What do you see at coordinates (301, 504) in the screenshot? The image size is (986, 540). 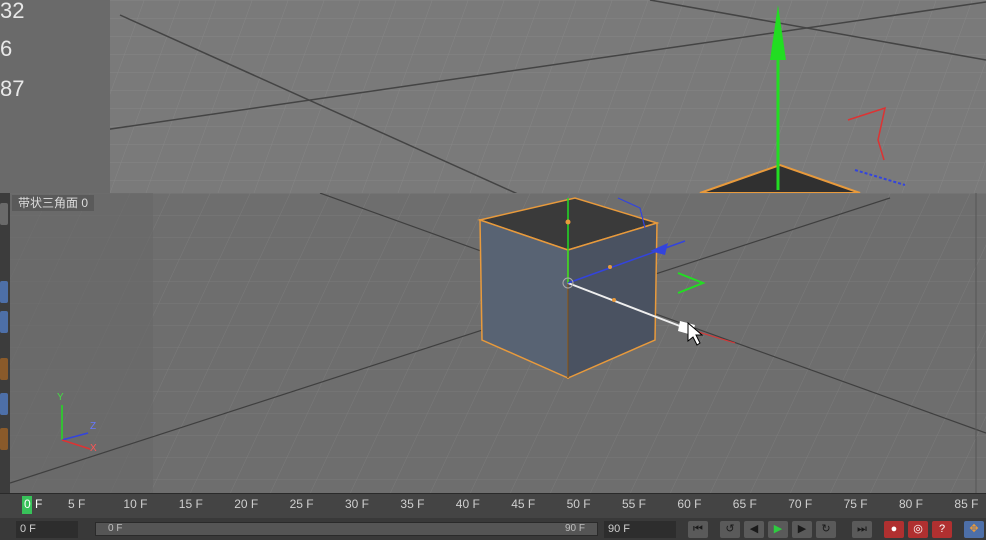 I see `timeline-tick-label: 25 F` at bounding box center [301, 504].